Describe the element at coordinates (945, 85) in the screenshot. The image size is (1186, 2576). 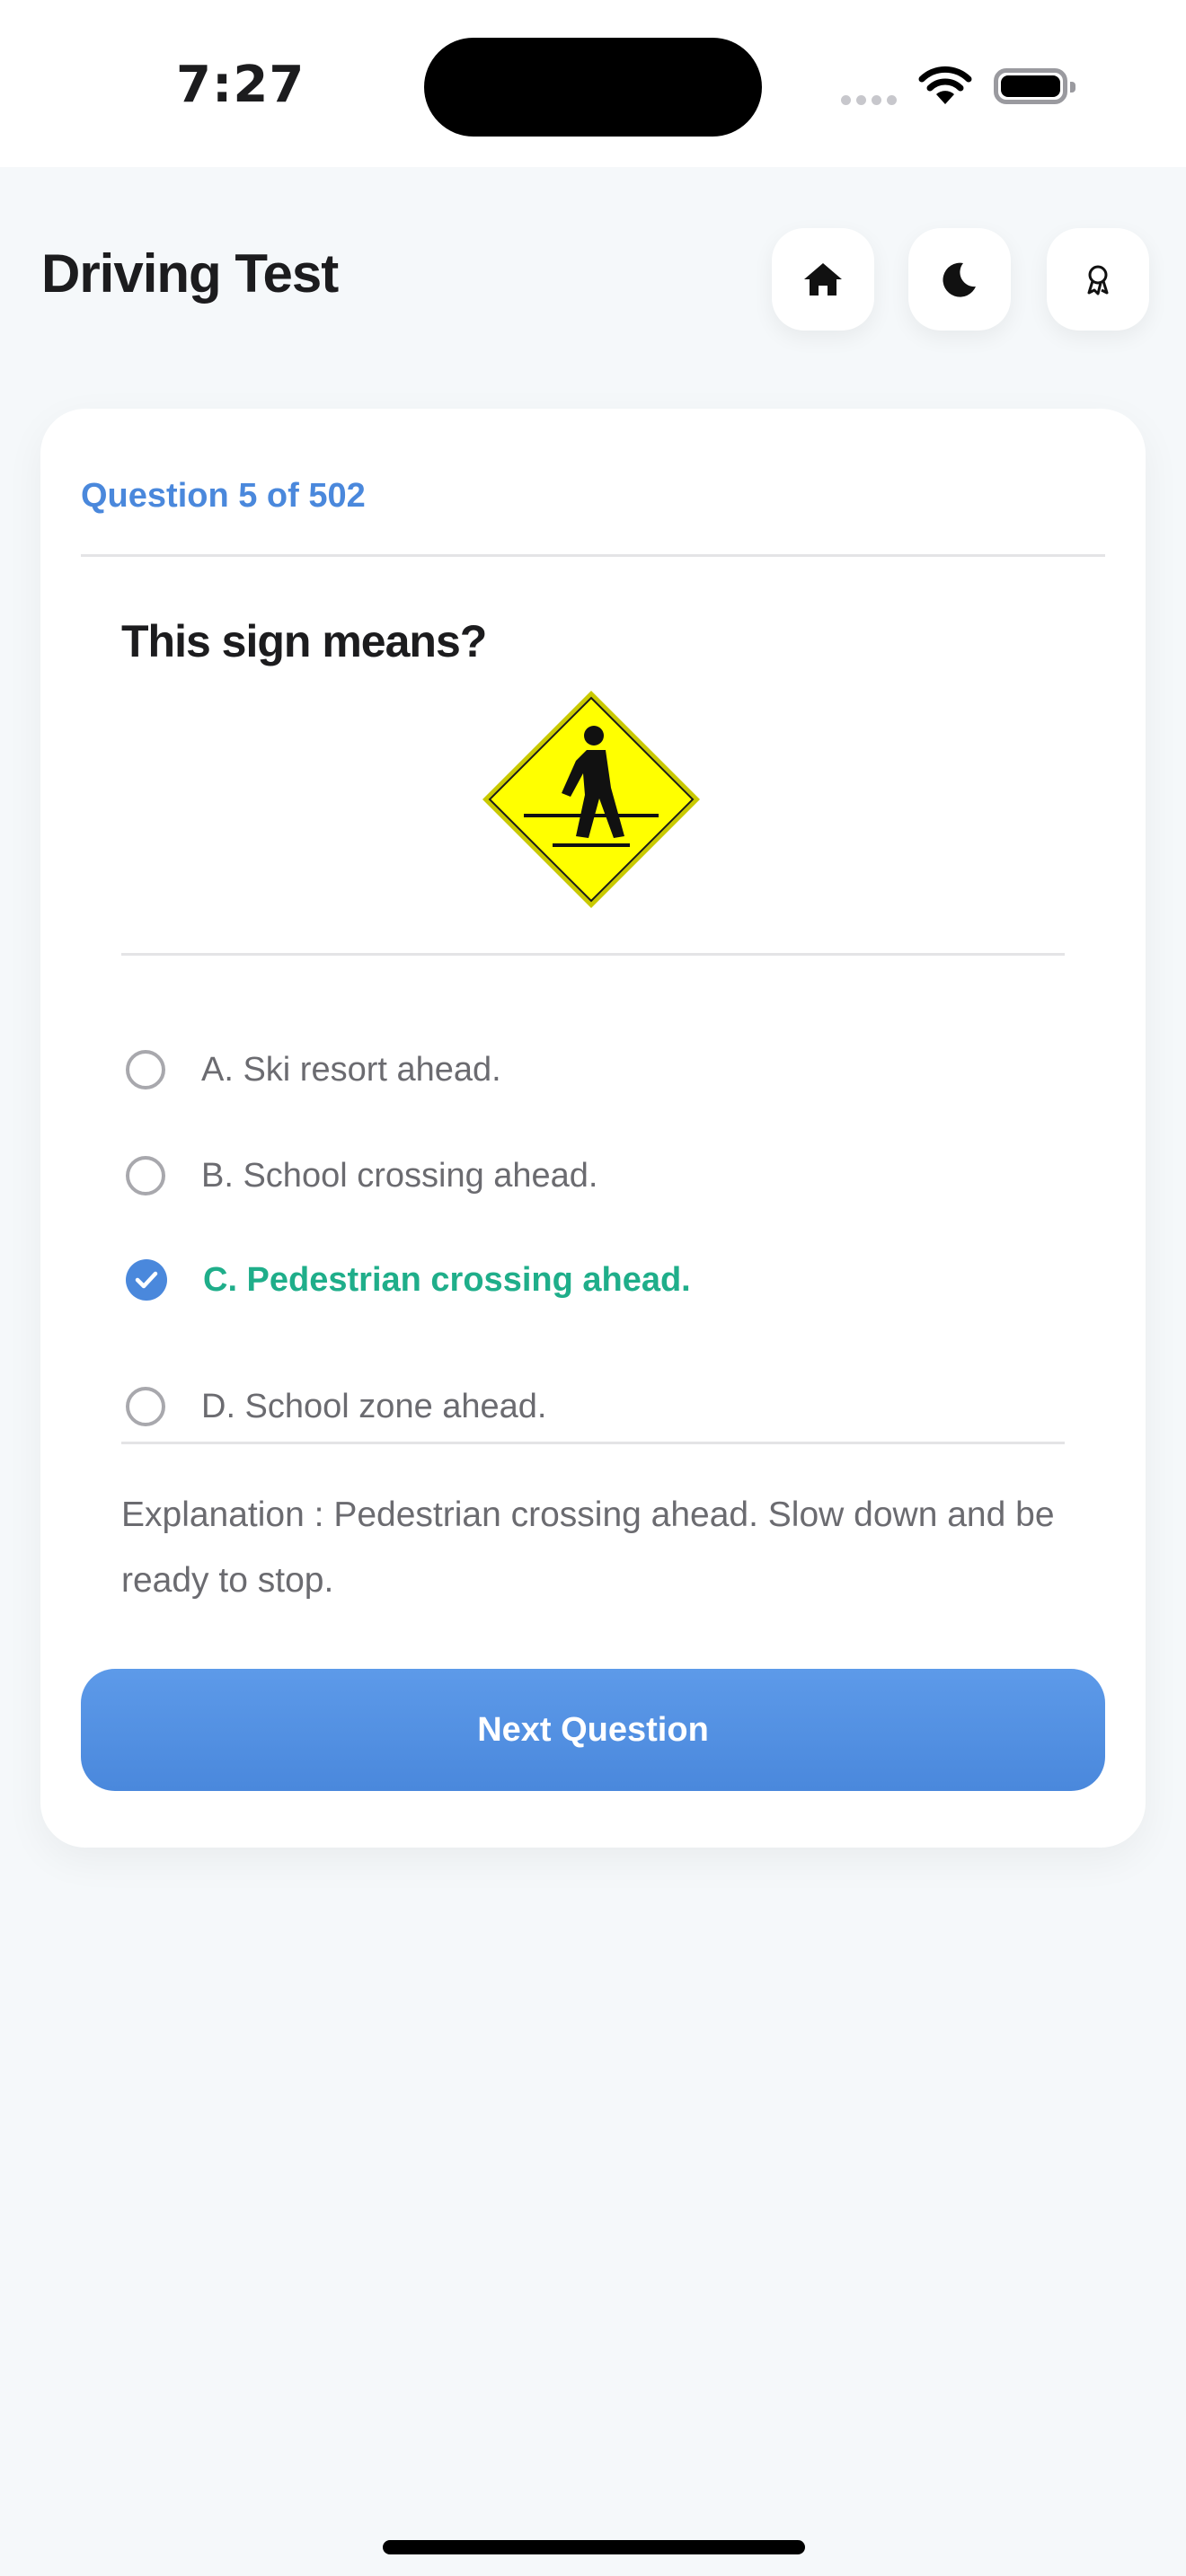
I see `wifi-icon` at that location.